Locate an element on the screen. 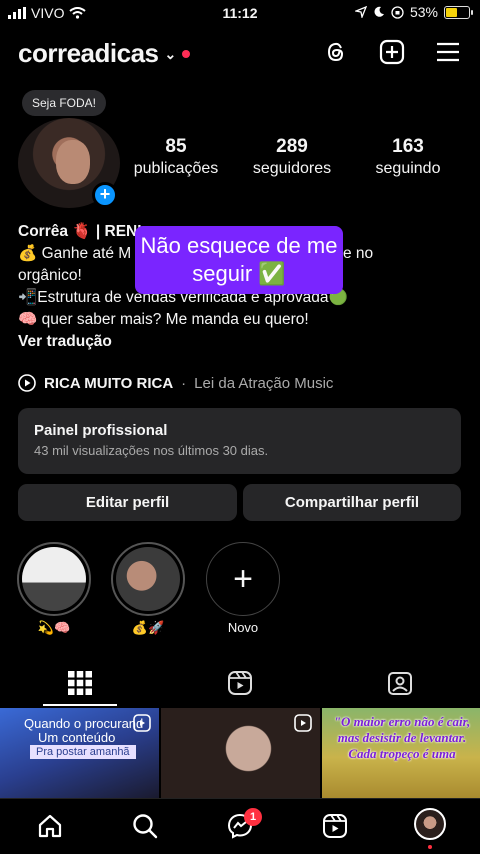  reels-icon is located at coordinates (240, 683).